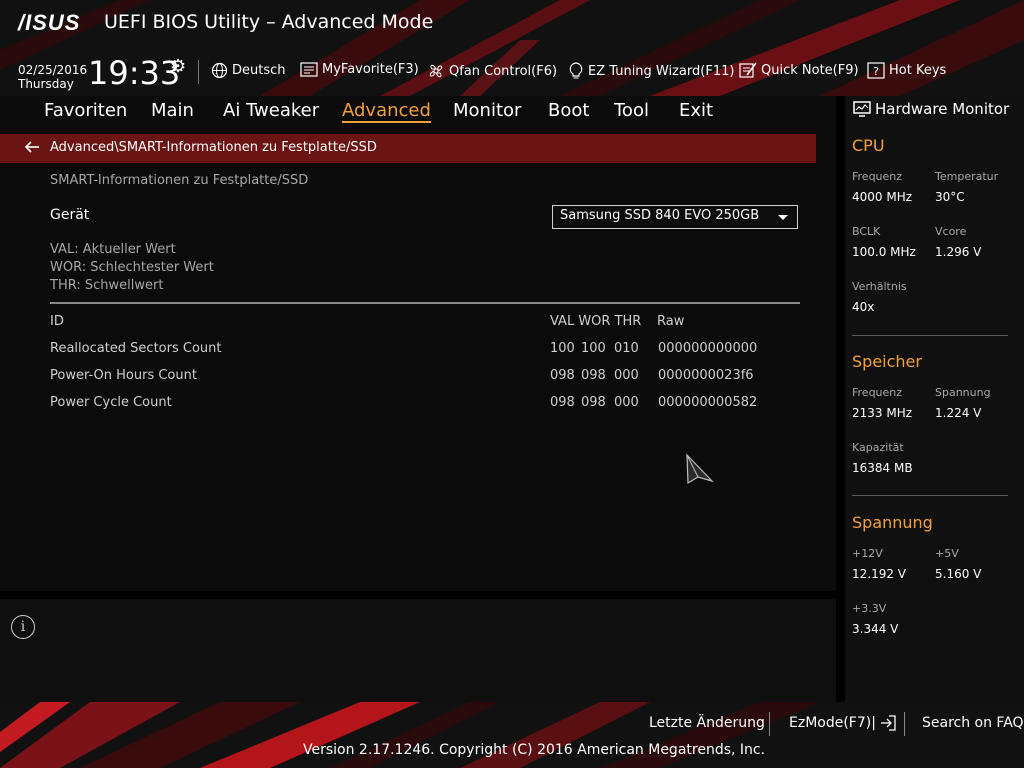  I want to click on row-val: 100, so click(562, 348).